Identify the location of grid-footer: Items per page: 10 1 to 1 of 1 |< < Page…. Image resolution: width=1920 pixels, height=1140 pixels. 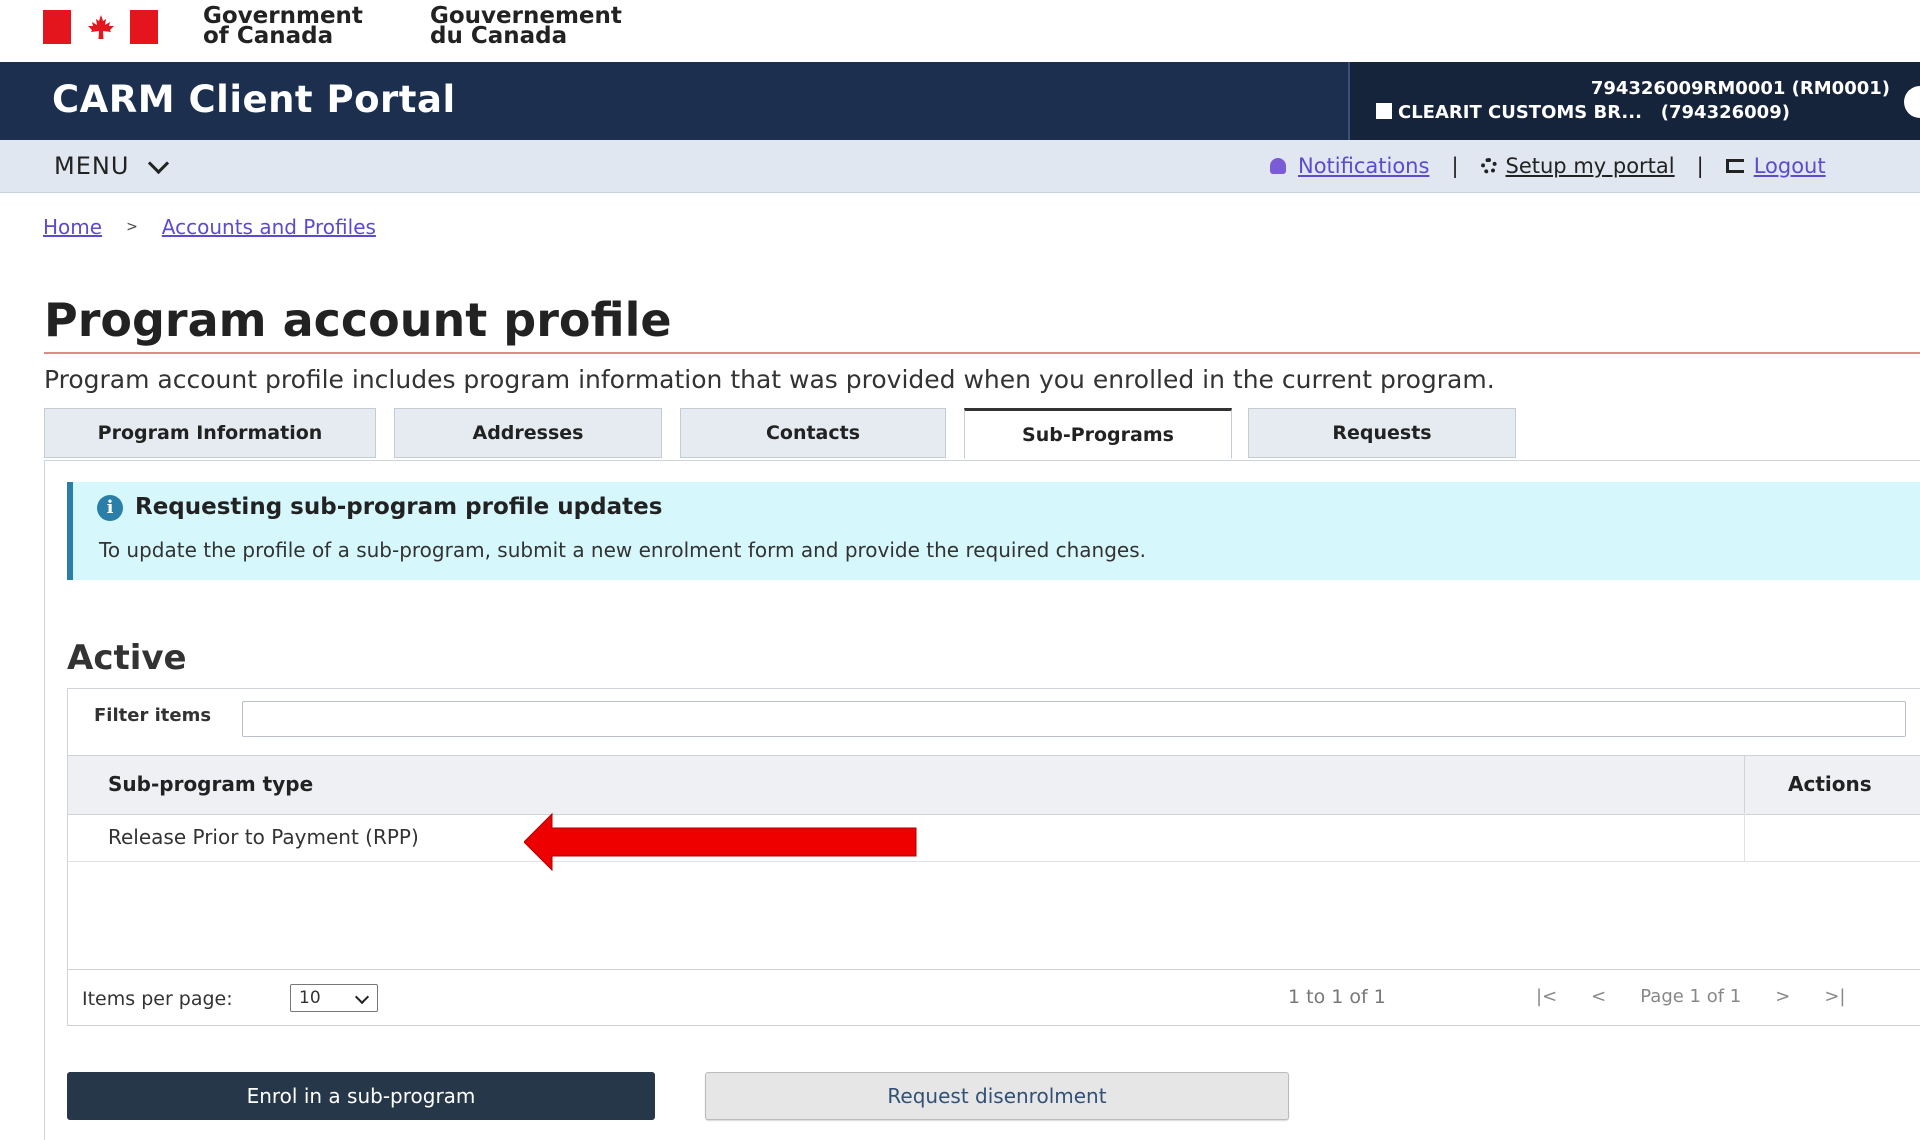
(994, 997).